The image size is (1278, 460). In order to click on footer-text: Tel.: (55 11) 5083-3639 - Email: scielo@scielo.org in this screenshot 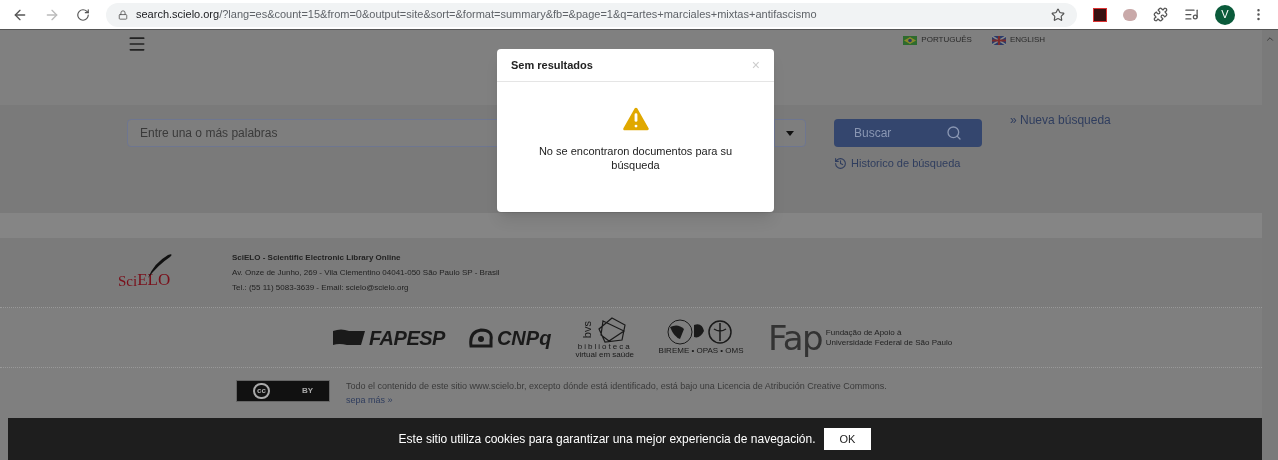, I will do `click(321, 287)`.